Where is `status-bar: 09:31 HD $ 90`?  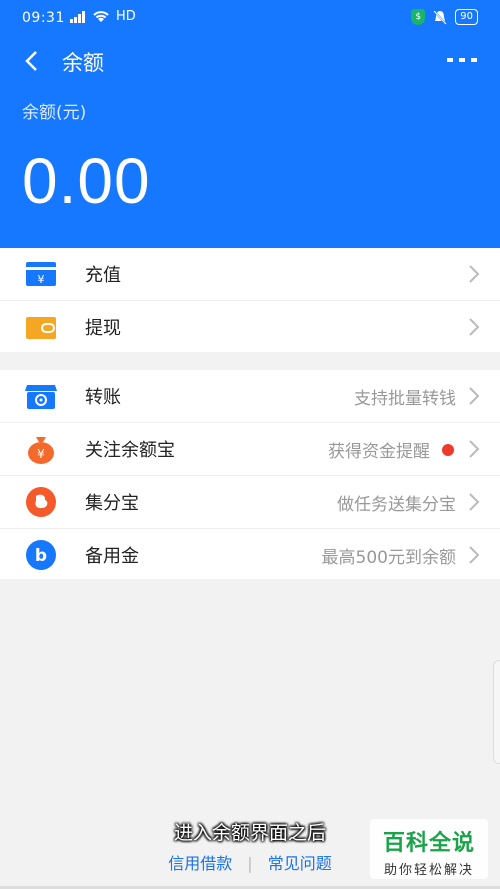 status-bar: 09:31 HD $ 90 is located at coordinates (250, 17).